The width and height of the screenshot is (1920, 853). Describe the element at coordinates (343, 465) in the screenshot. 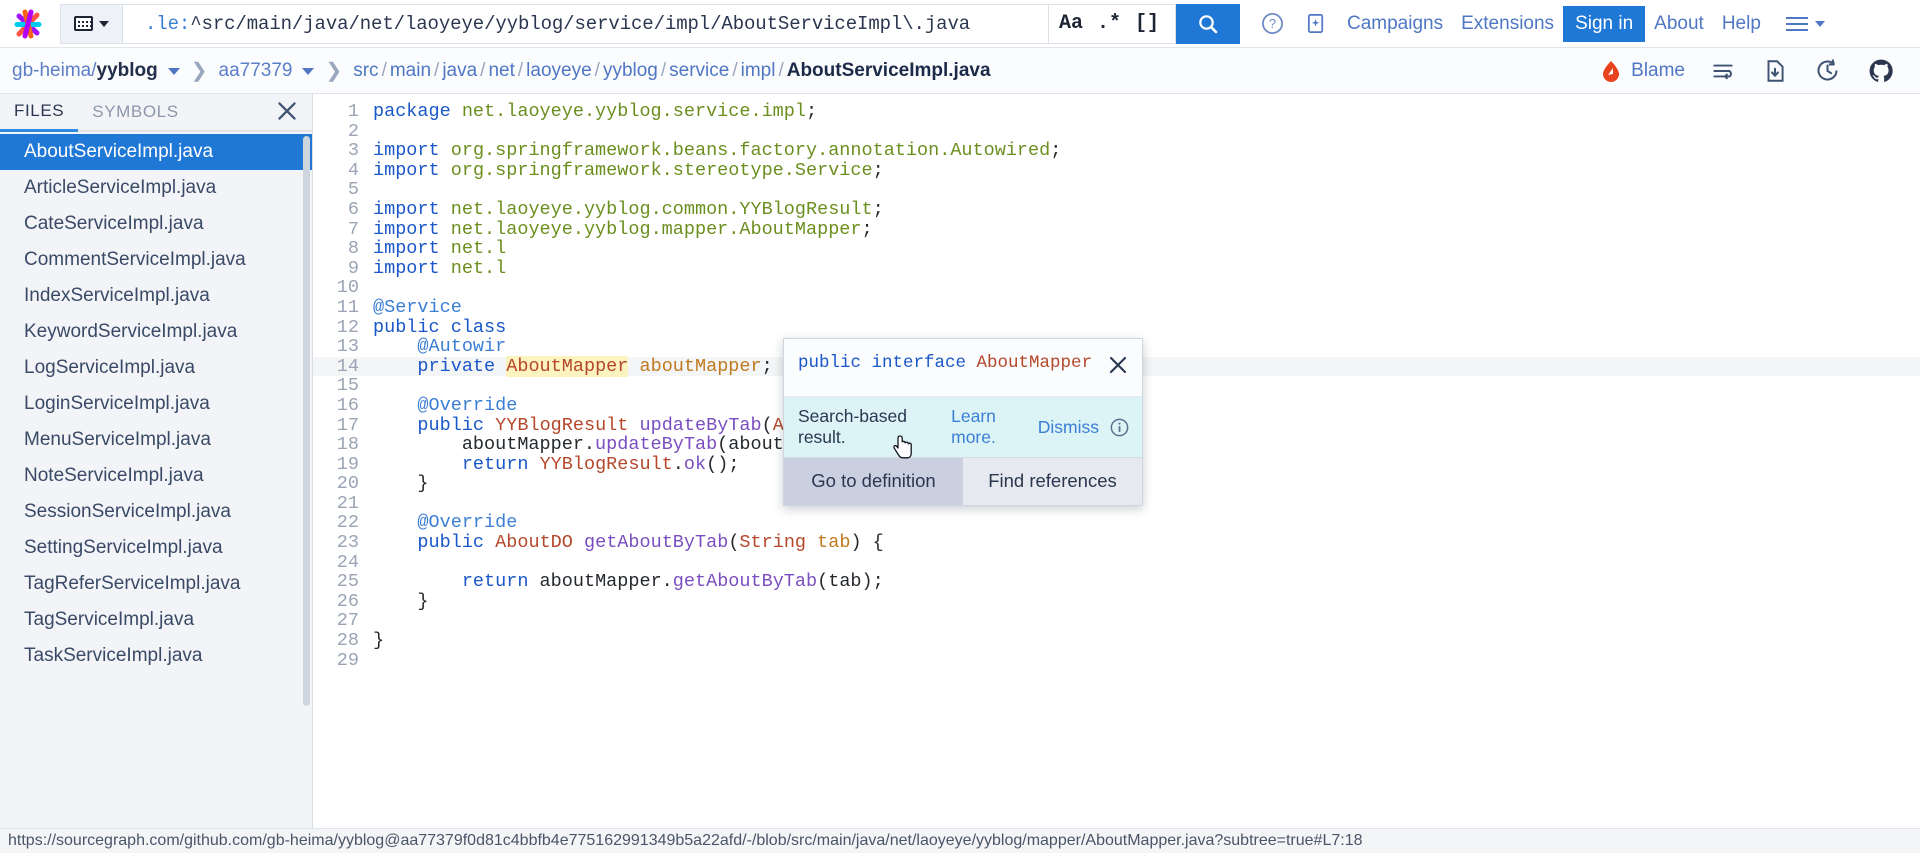

I see `line-number: 19` at that location.